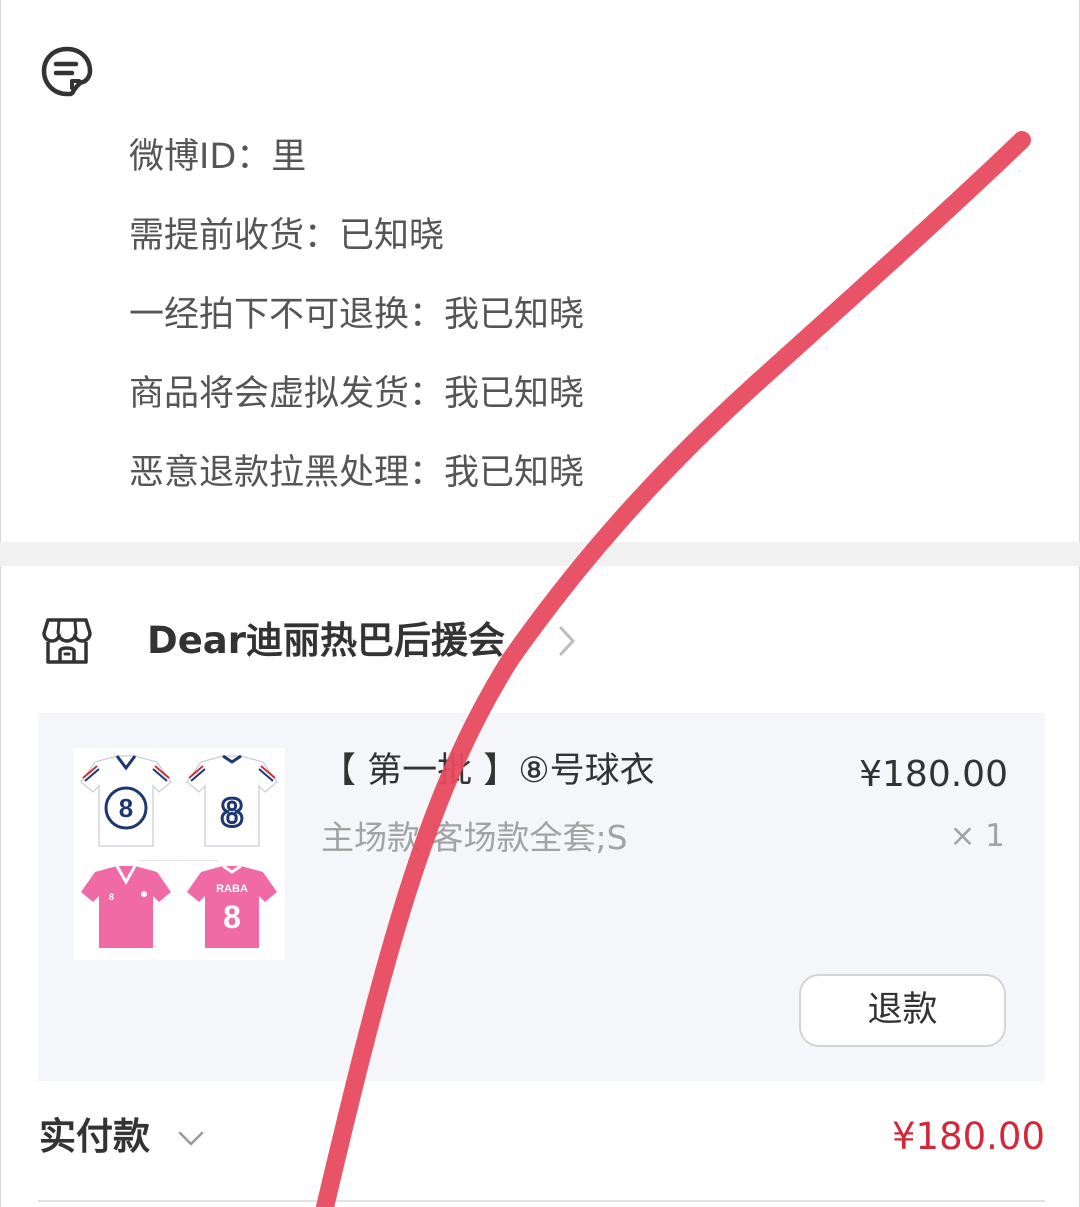  What do you see at coordinates (902, 1010) in the screenshot?
I see `refund-button: 退款` at bounding box center [902, 1010].